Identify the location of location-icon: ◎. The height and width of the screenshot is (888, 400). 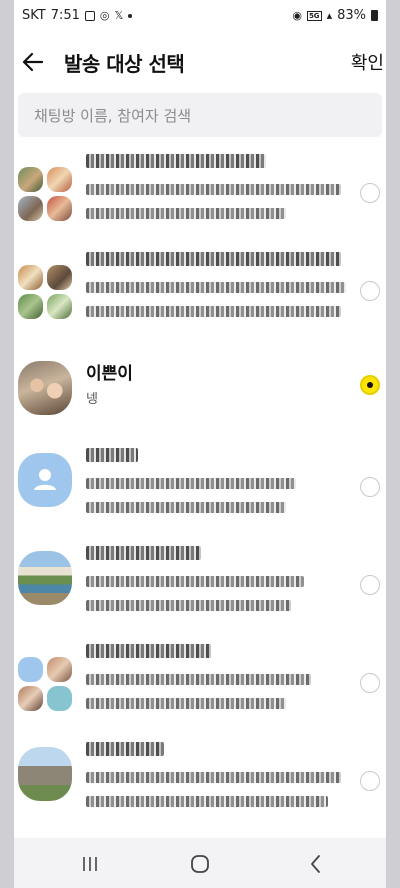
(104, 15).